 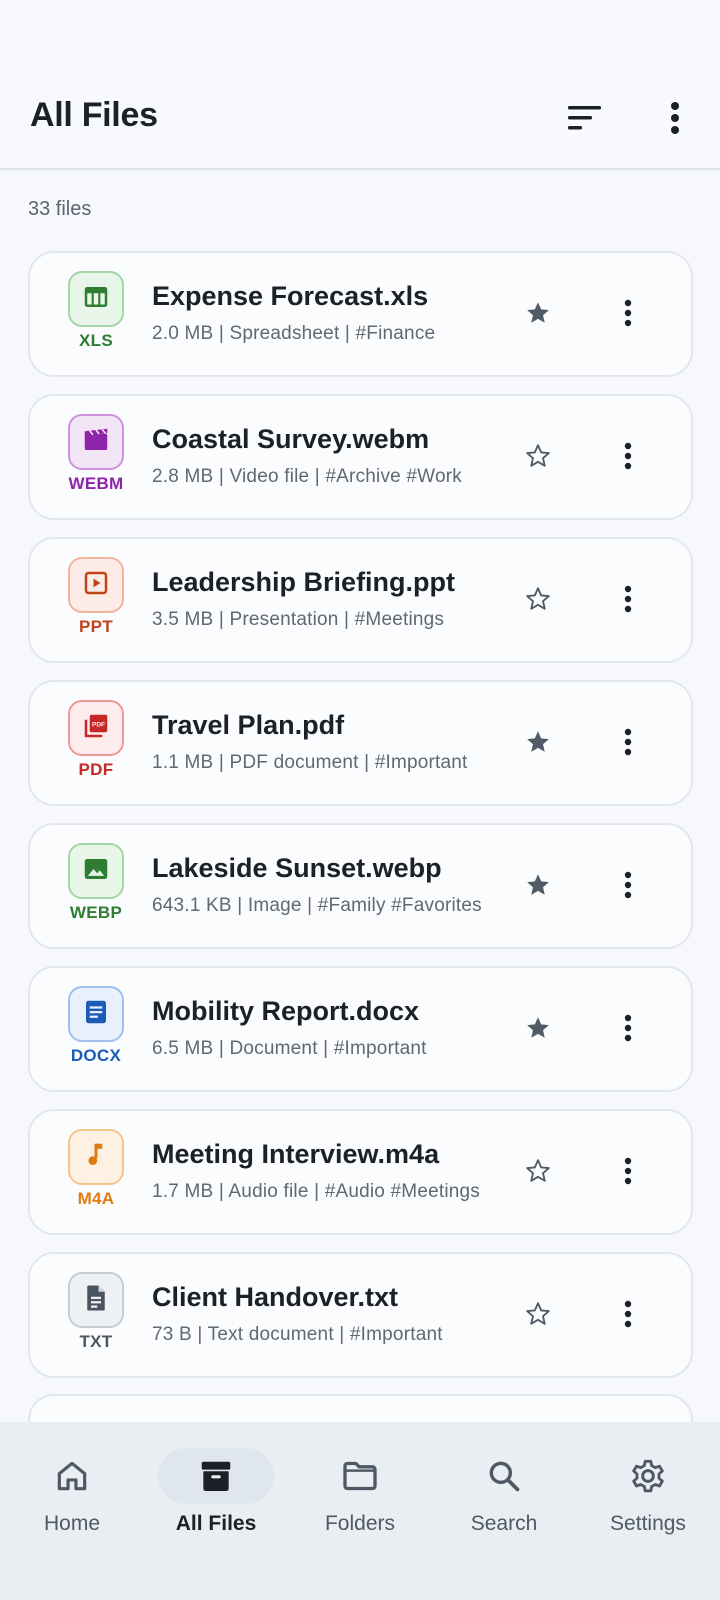 I want to click on file-card-partial, so click(x=360, y=1409).